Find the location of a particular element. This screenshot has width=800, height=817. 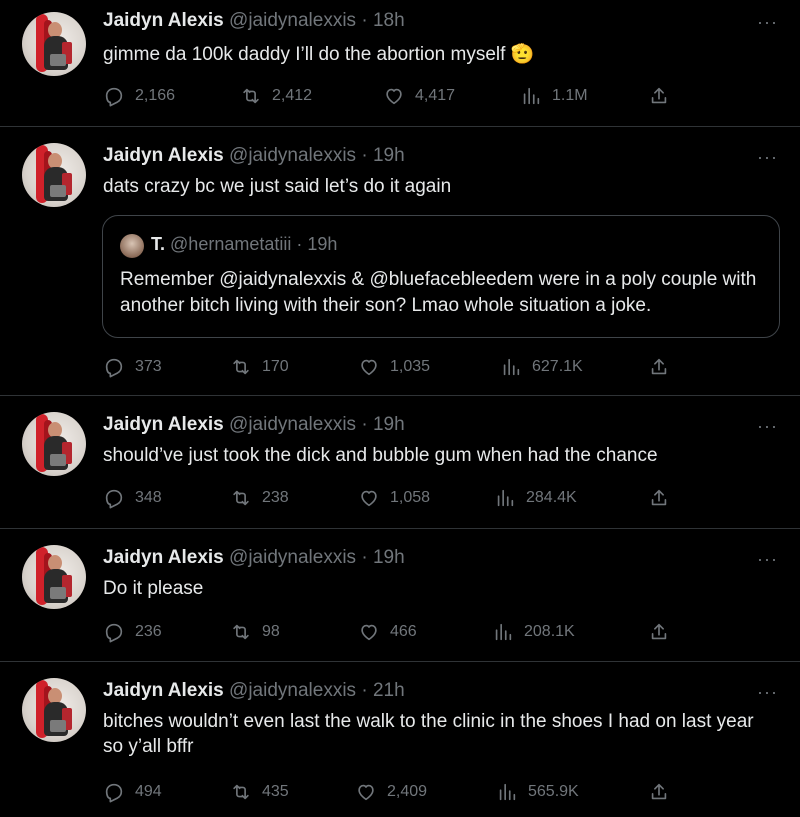

views-button: 565.9K is located at coordinates (537, 792).